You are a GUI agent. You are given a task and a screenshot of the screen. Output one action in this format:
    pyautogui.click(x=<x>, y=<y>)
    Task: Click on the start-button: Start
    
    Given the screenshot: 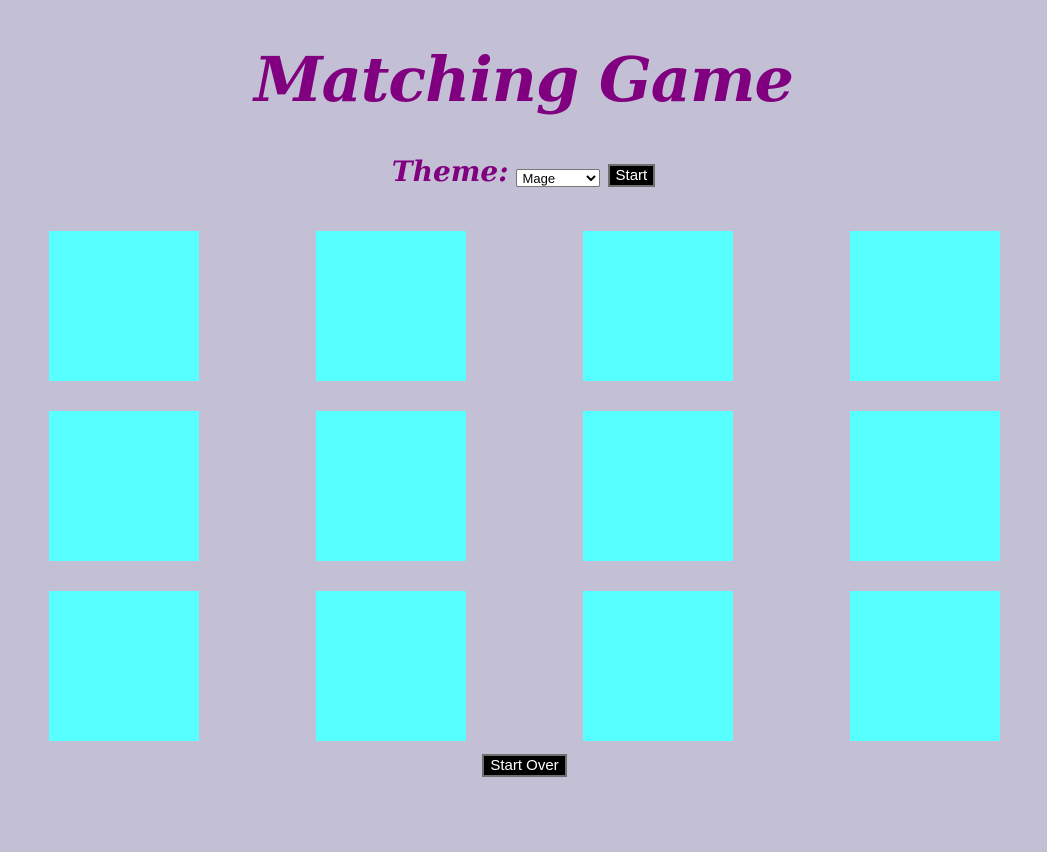 What is the action you would take?
    pyautogui.click(x=631, y=175)
    